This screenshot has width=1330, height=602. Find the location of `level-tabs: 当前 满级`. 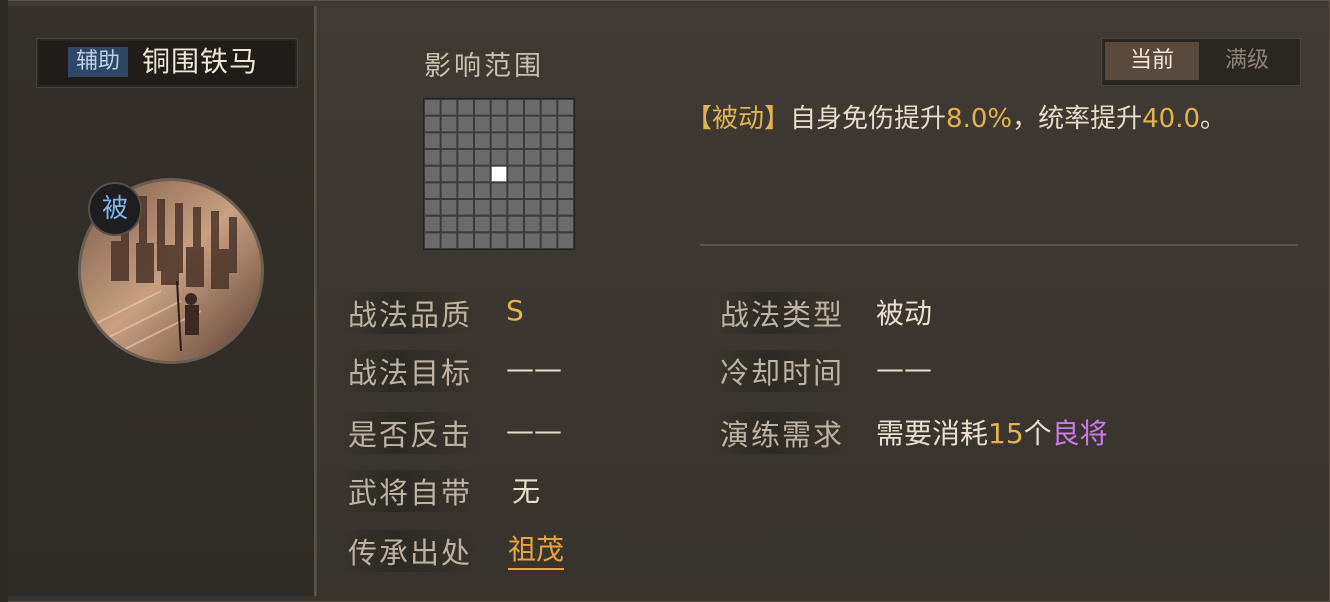

level-tabs: 当前 满级 is located at coordinates (1201, 62).